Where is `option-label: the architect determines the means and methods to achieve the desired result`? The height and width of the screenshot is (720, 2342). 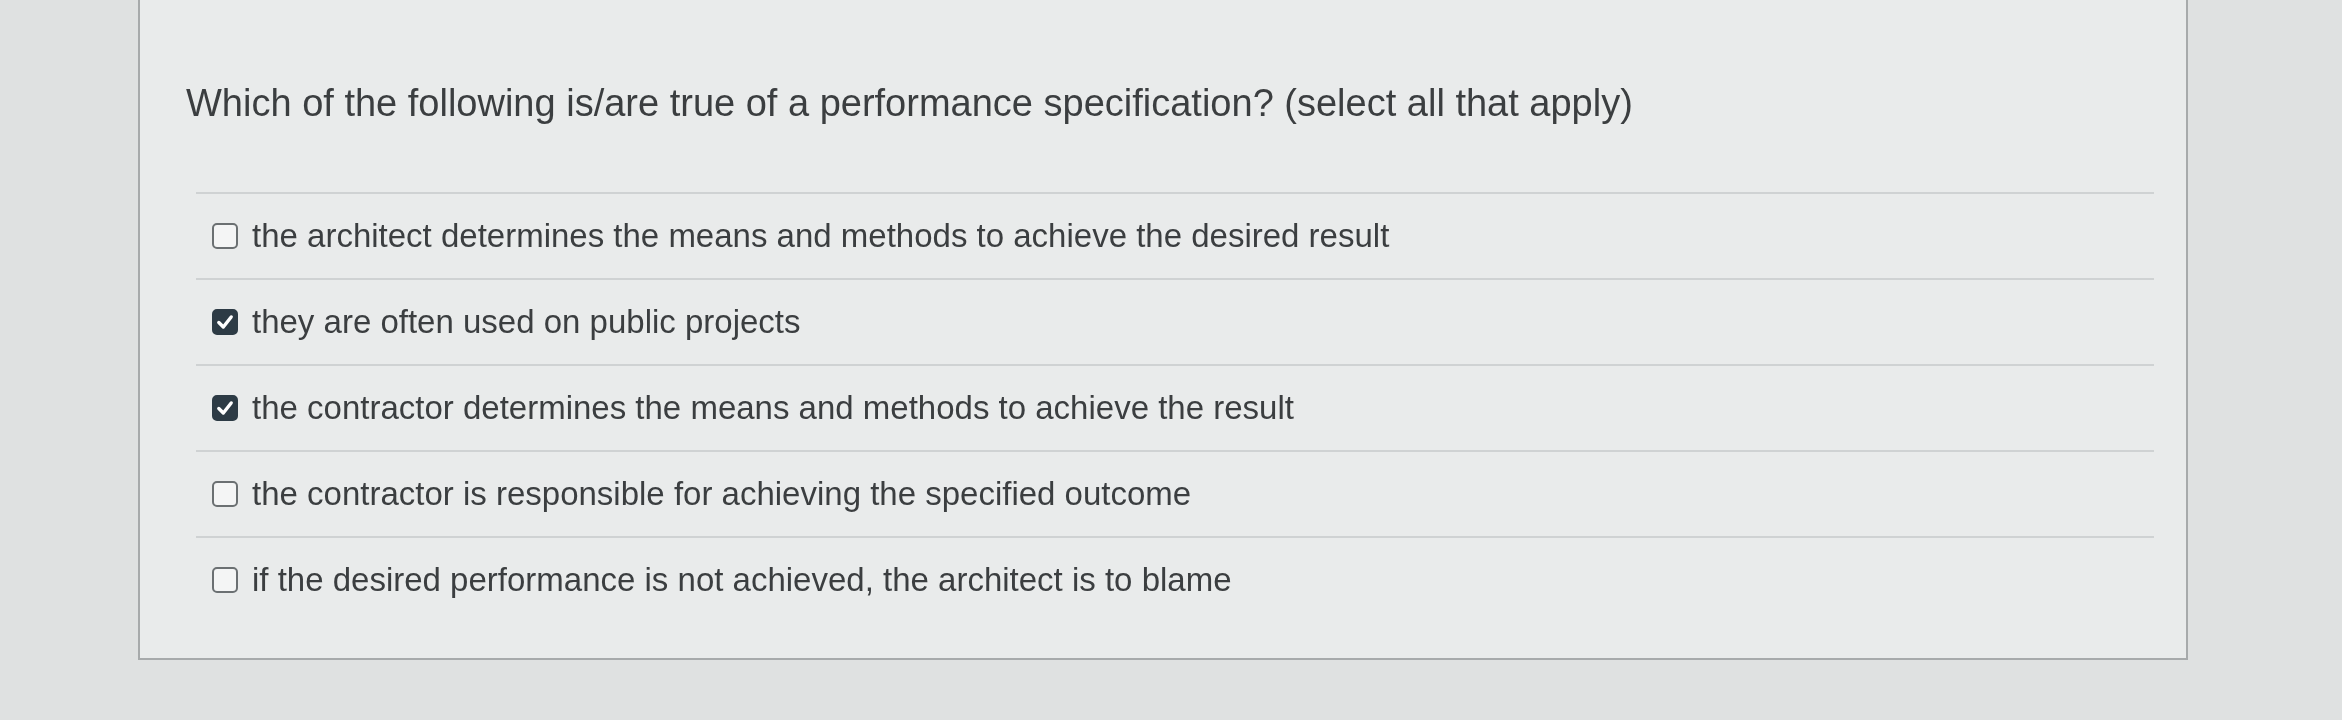
option-label: the architect determines the means and methods to achieve the desired result is located at coordinates (821, 236).